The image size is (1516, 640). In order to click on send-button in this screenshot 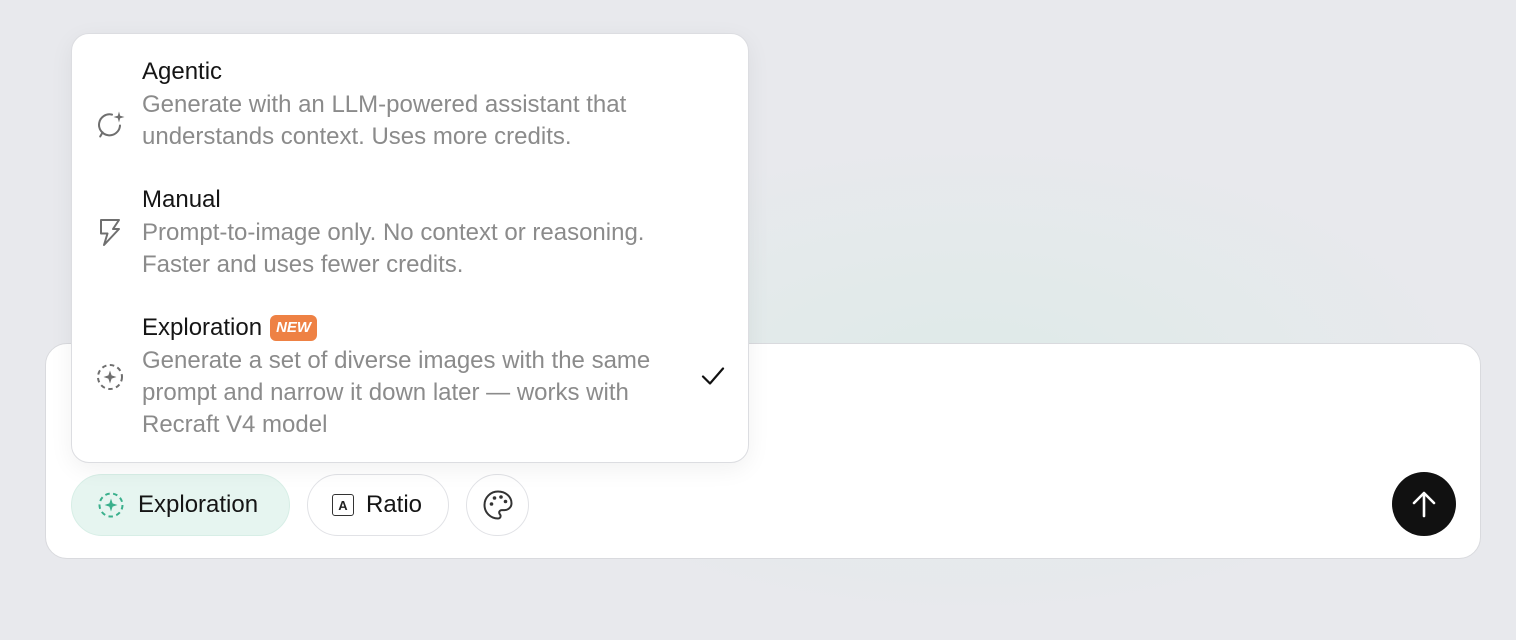, I will do `click(1424, 504)`.